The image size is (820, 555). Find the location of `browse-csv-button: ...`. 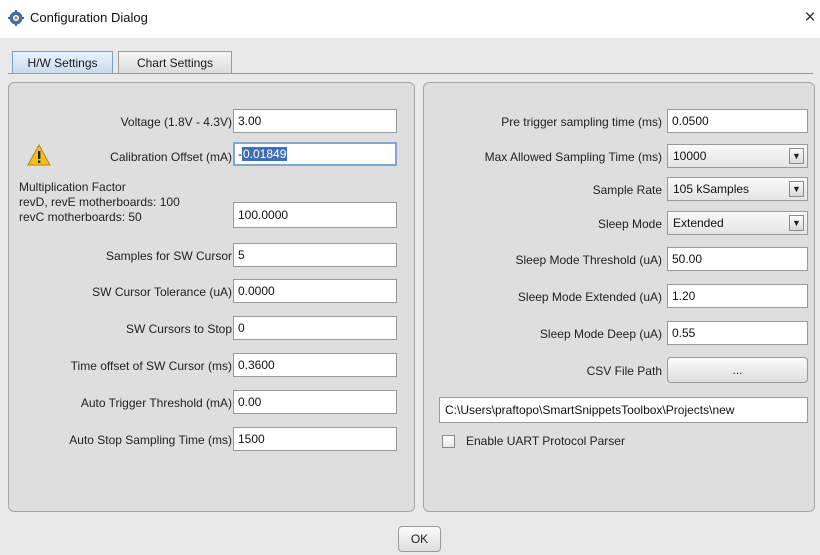

browse-csv-button: ... is located at coordinates (737, 370).